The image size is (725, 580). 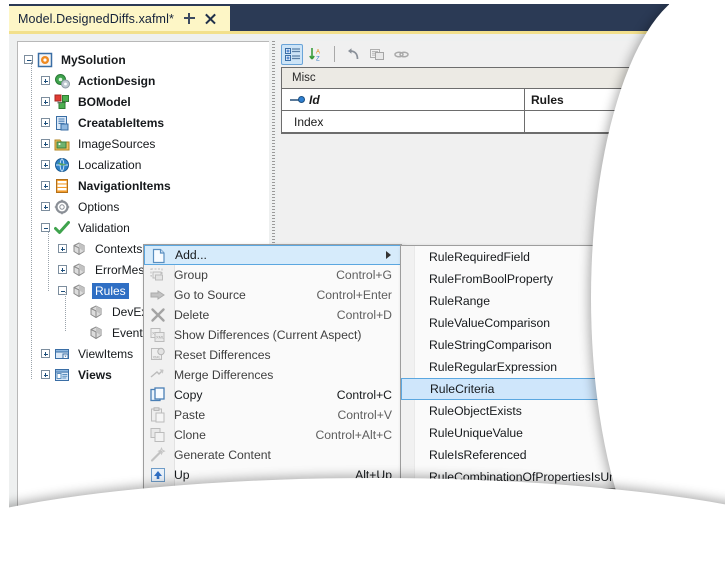 I want to click on submenu-item-label: RuleRange, so click(x=459, y=301).